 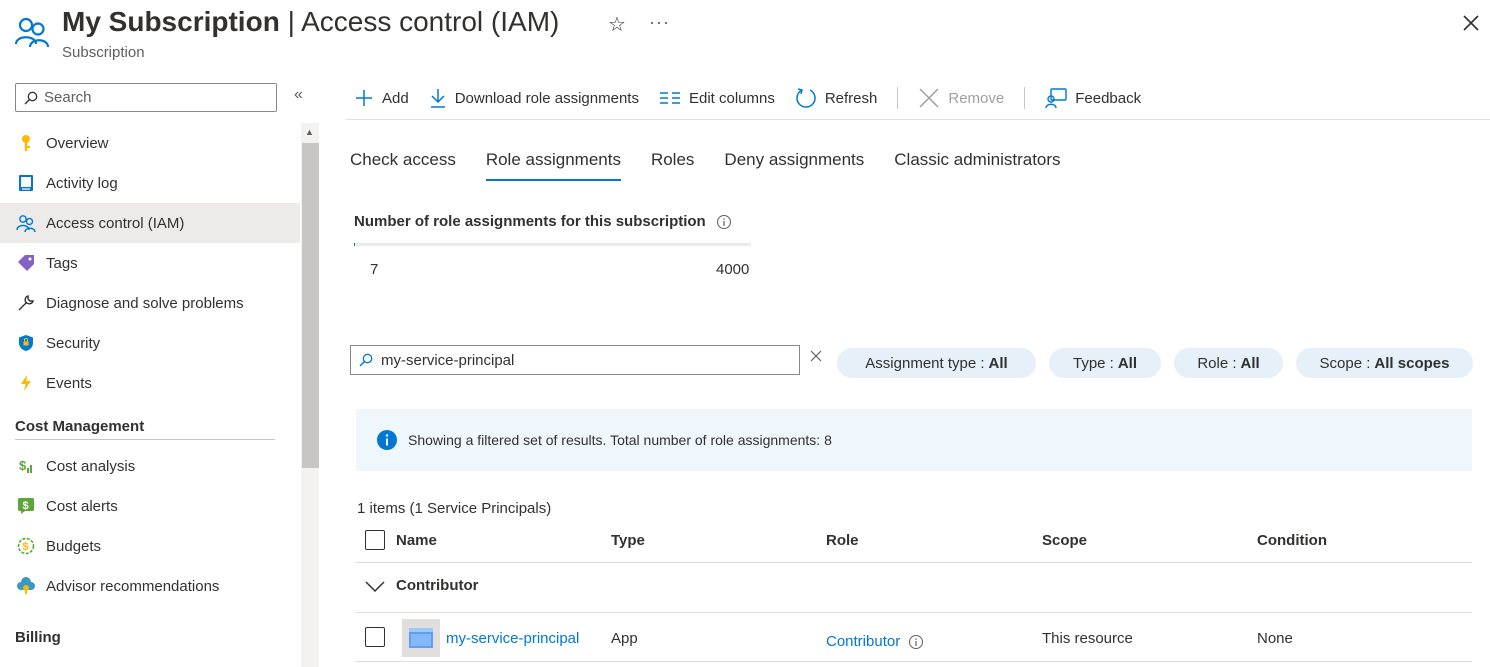 I want to click on group-contributor: Contributor, so click(x=421, y=585).